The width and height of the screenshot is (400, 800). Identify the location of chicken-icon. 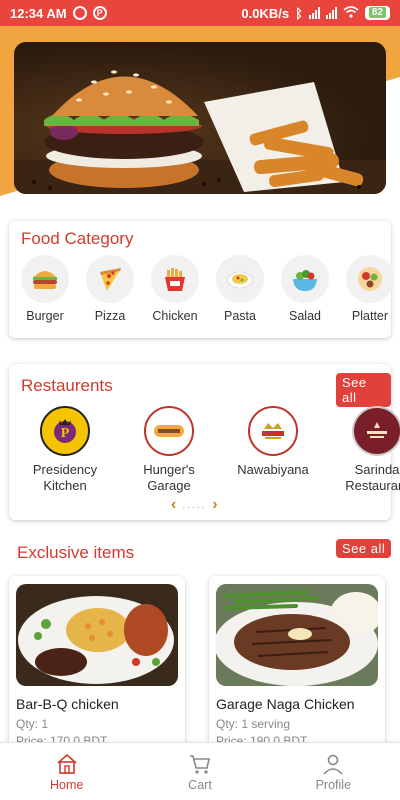
(175, 279).